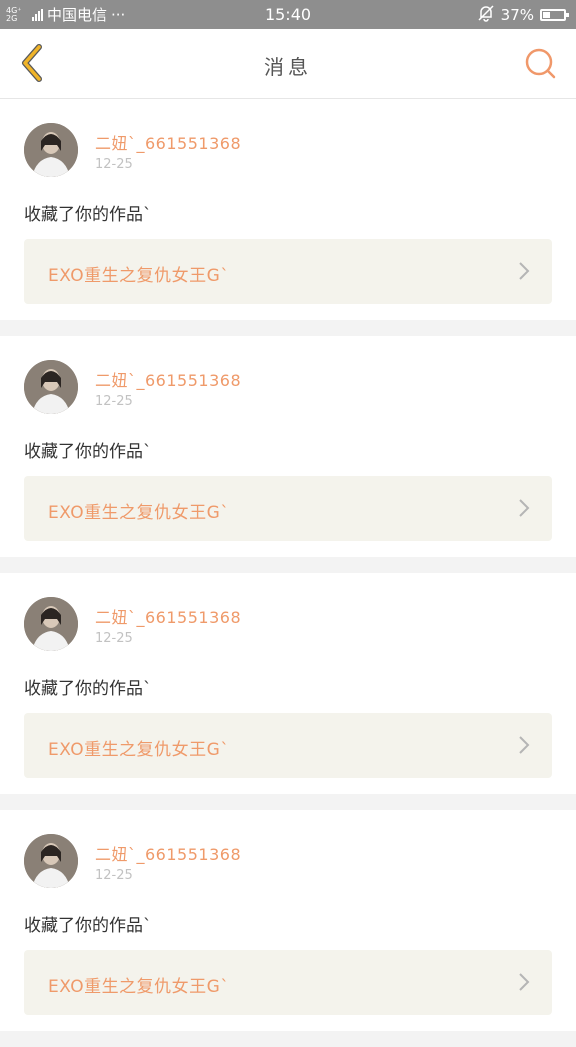 This screenshot has width=576, height=1047. I want to click on search-icon, so click(540, 63).